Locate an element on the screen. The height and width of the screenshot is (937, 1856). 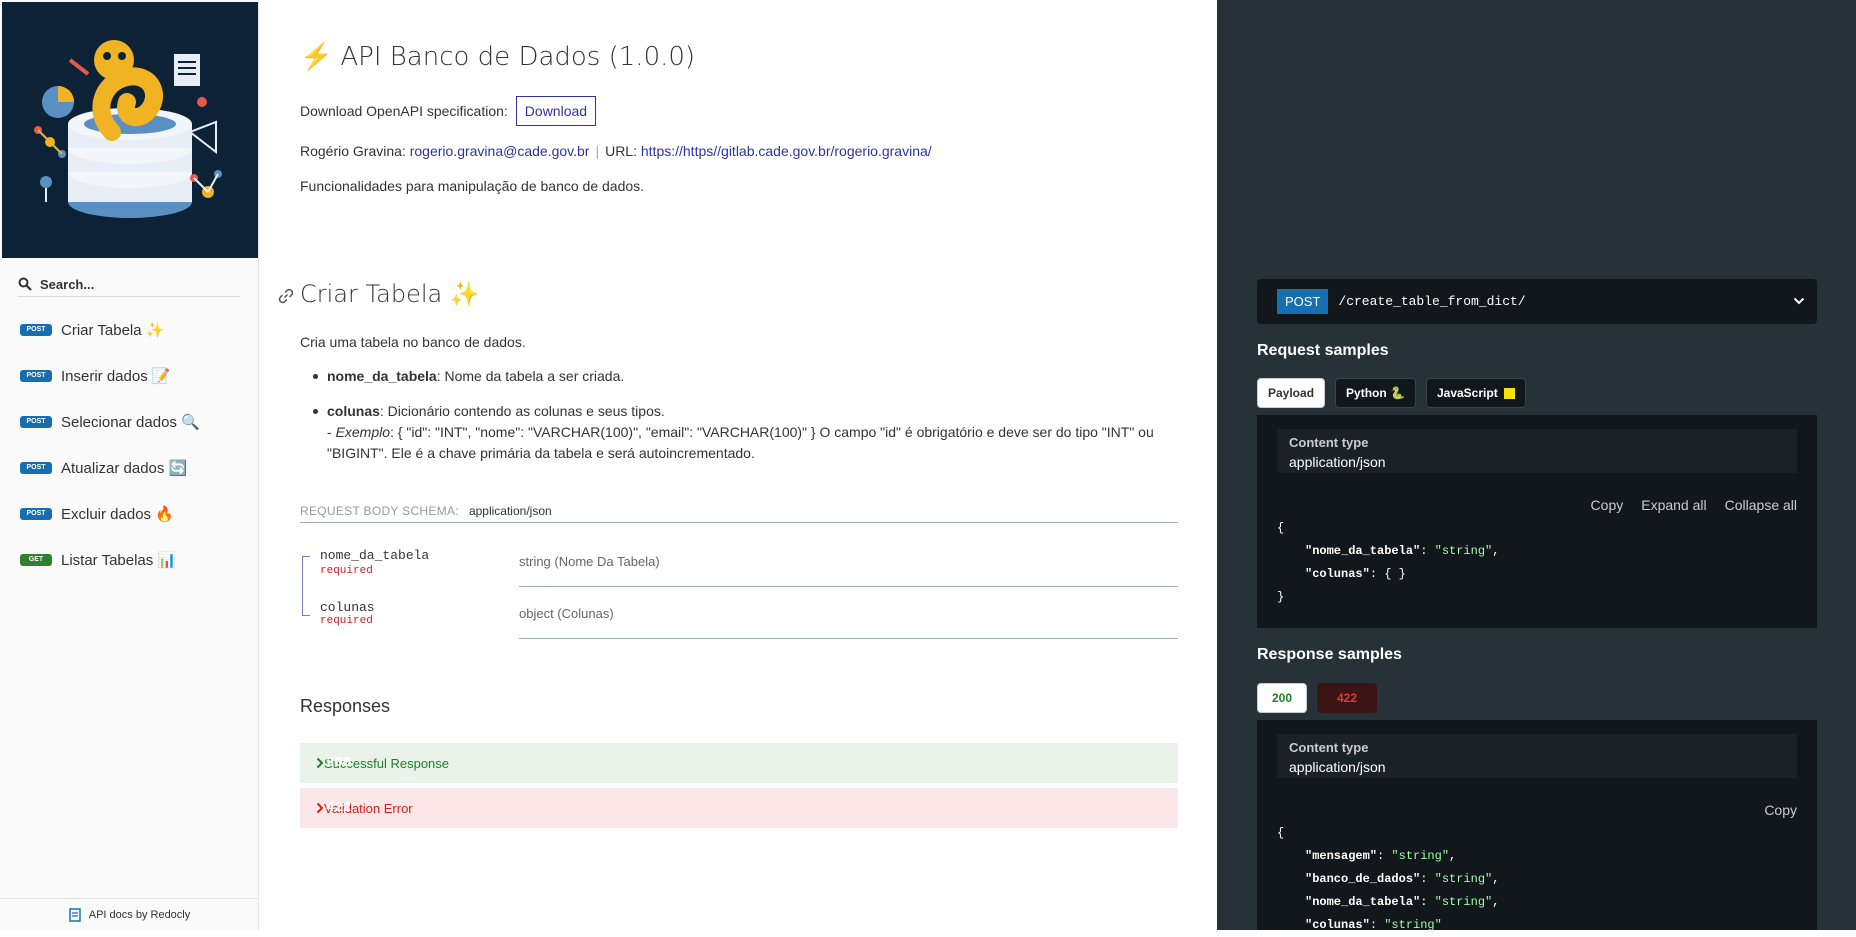
email-link: rogerio.gravina@cade.gov.br is located at coordinates (500, 151).